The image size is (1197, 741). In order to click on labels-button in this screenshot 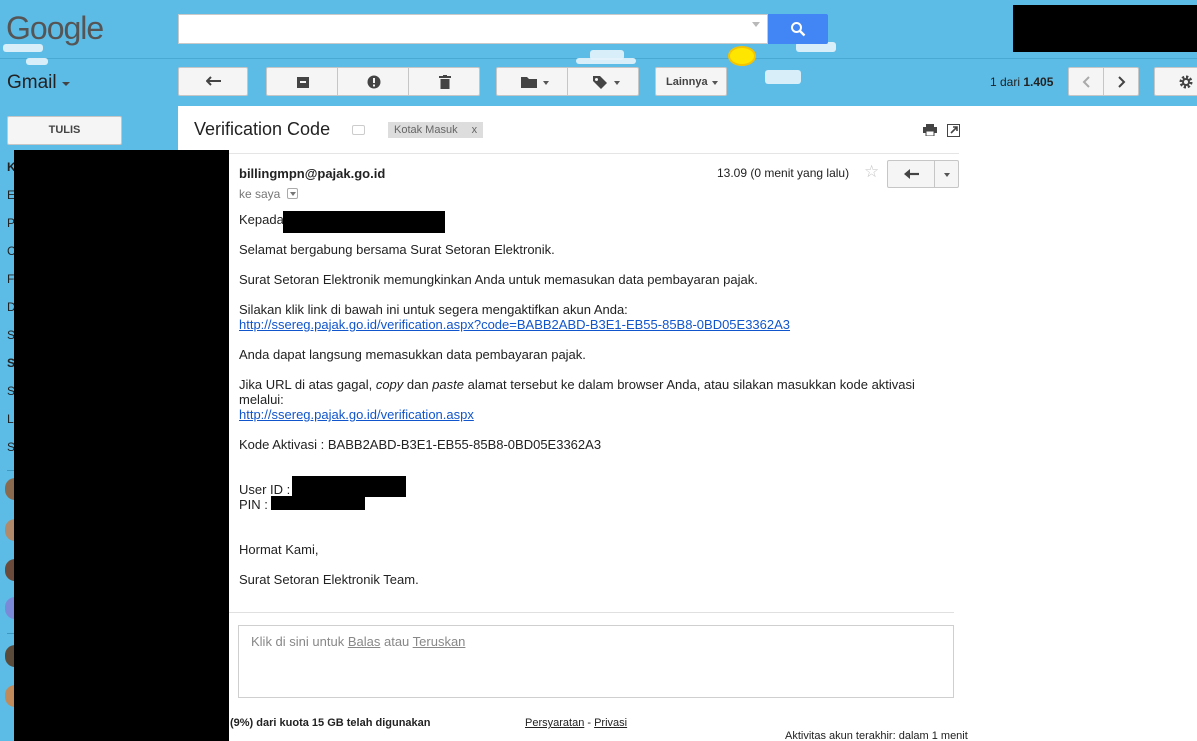, I will do `click(603, 81)`.